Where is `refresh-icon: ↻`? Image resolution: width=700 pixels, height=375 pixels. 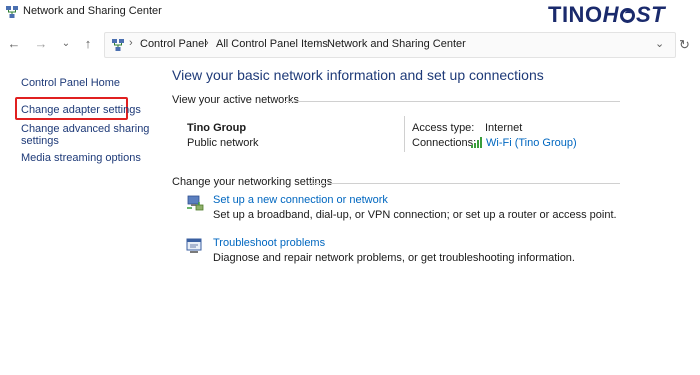 refresh-icon: ↻ is located at coordinates (684, 45).